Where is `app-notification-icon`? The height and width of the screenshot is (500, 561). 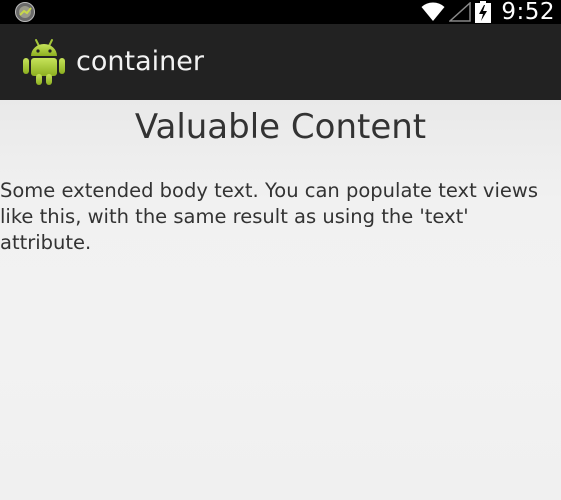
app-notification-icon is located at coordinates (25, 12).